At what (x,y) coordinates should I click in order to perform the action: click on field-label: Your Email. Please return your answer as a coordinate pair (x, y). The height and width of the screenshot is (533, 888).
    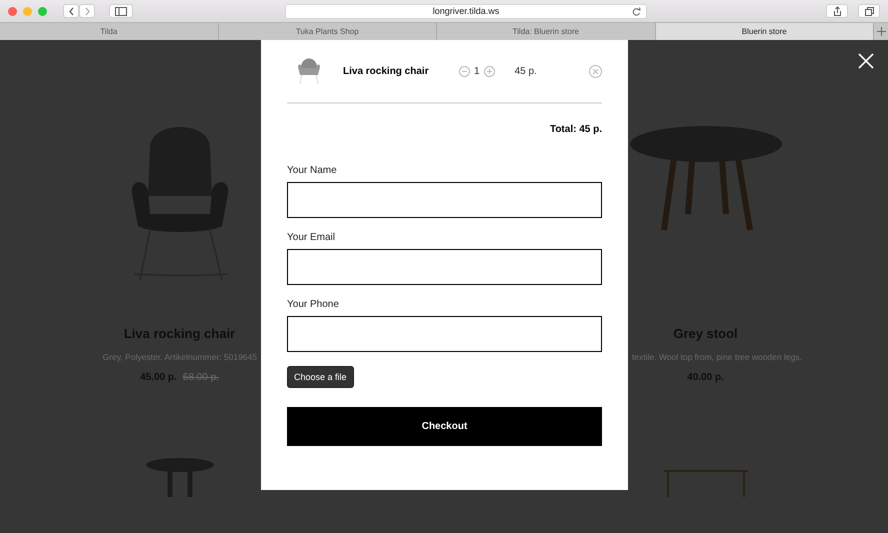
    Looking at the image, I should click on (311, 237).